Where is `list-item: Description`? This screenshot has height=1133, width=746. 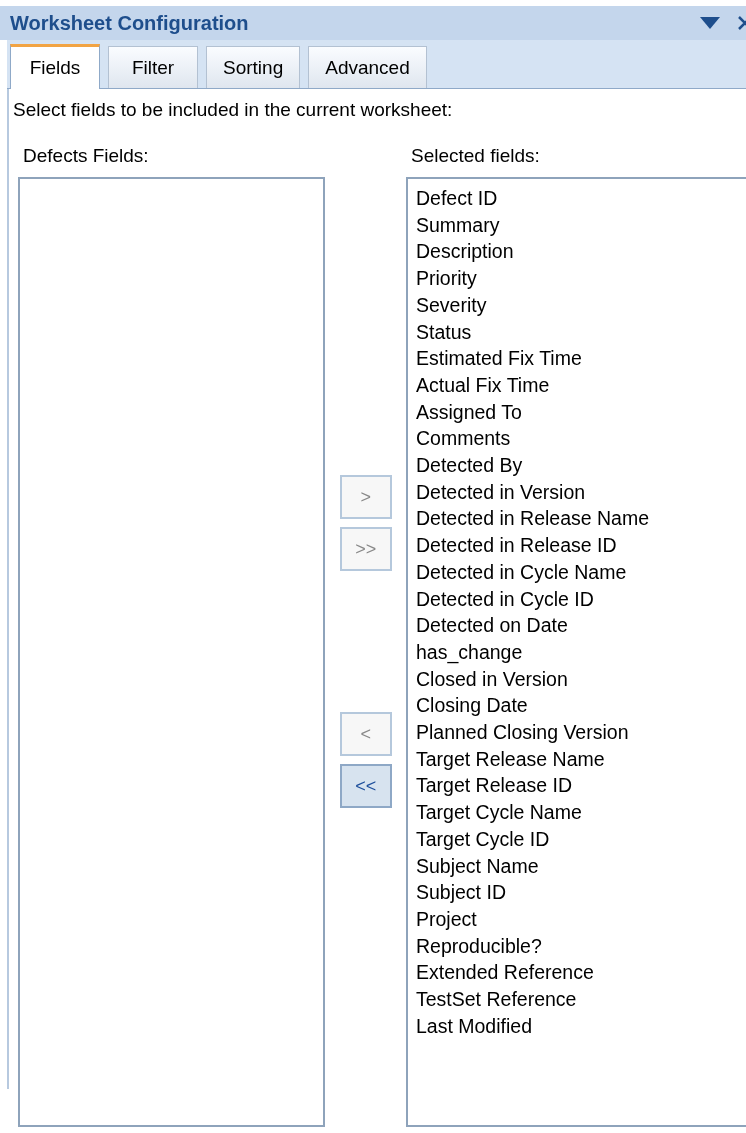
list-item: Description is located at coordinates (581, 252).